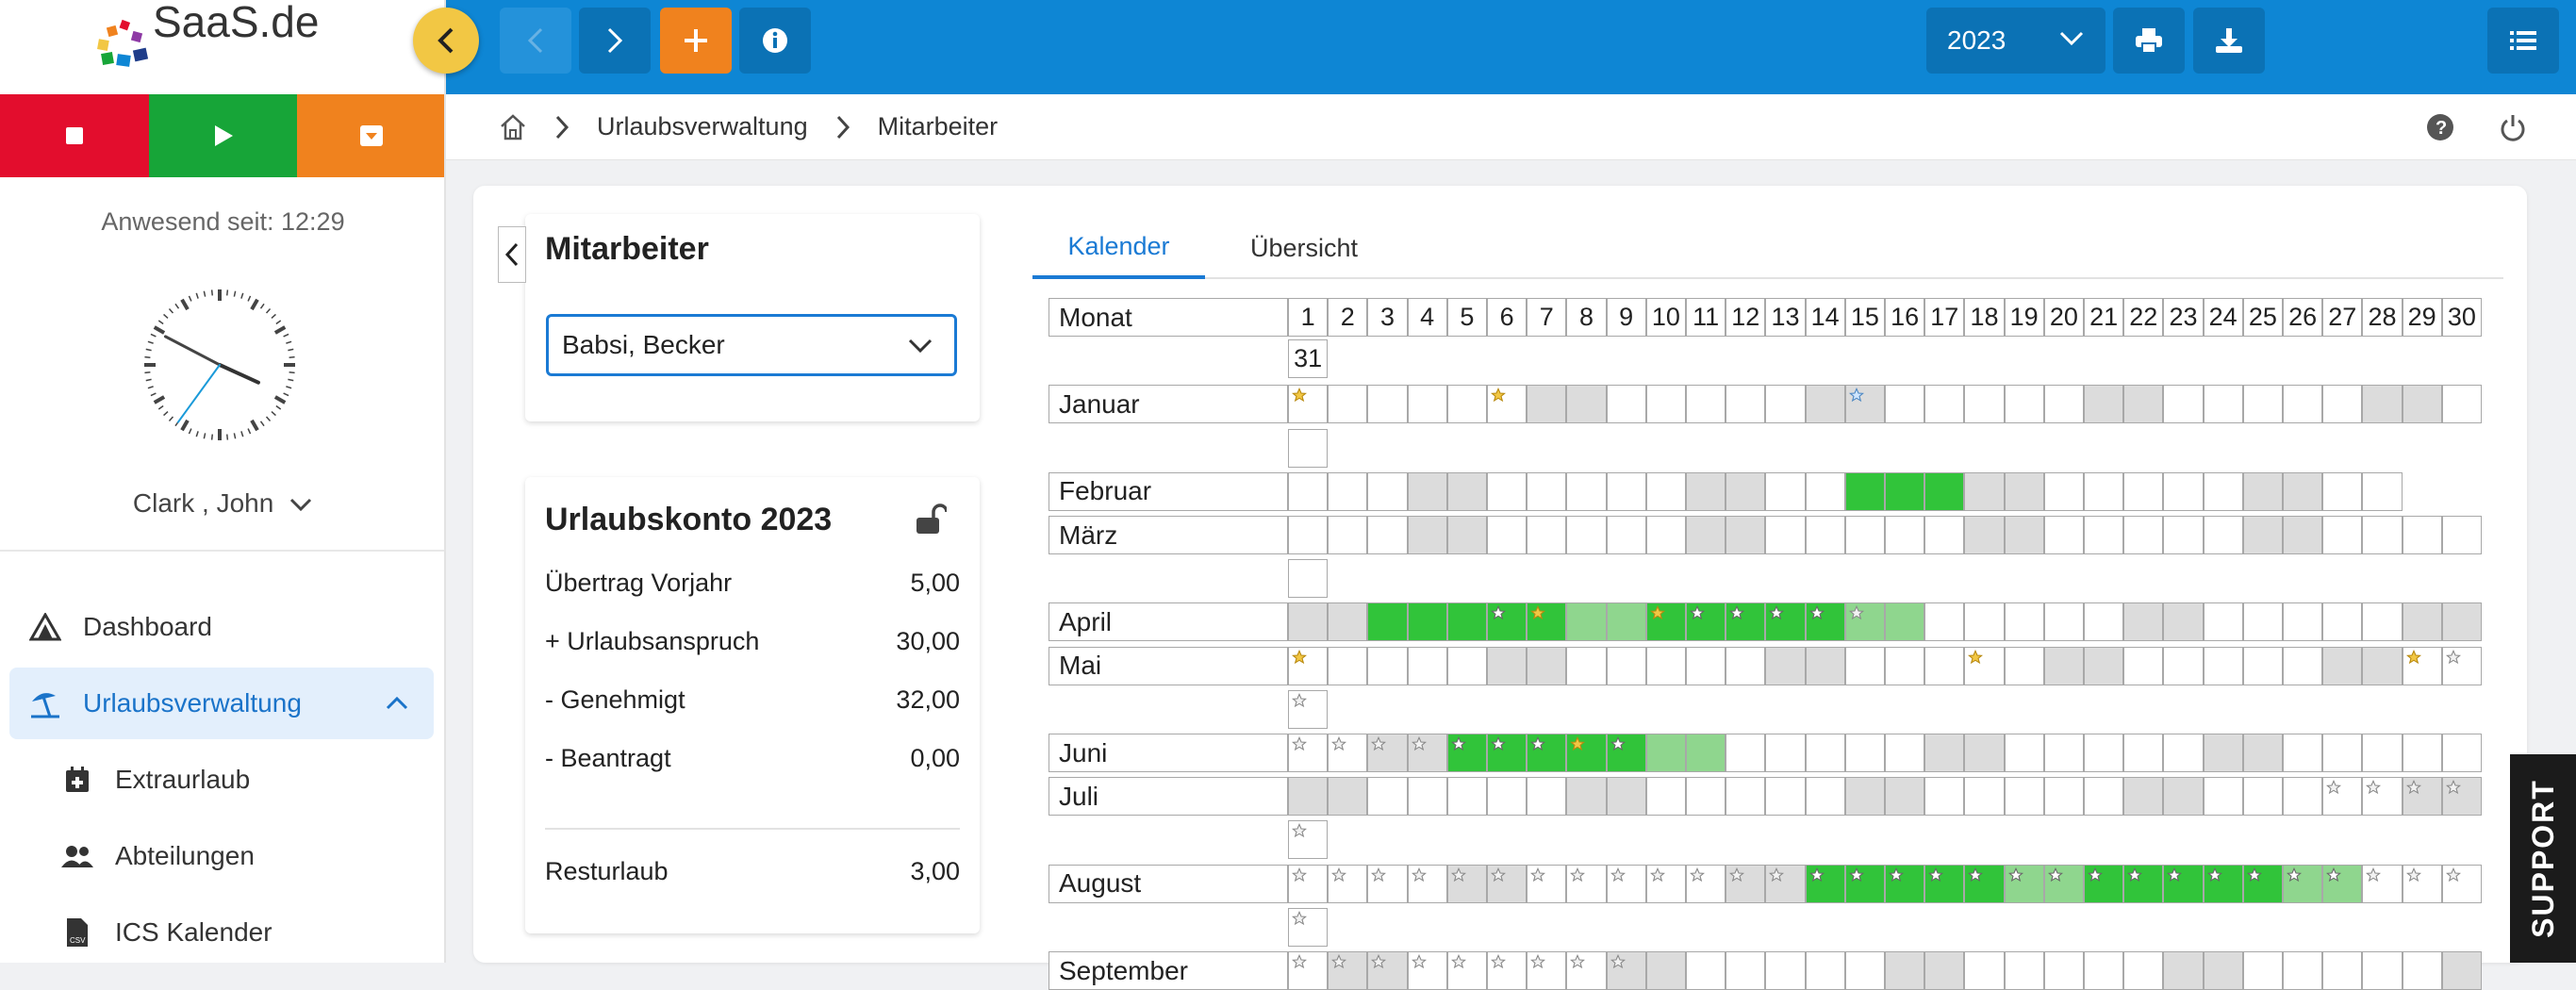 The image size is (2576, 990). I want to click on tab-uebersicht: Übersicht, so click(1304, 248).